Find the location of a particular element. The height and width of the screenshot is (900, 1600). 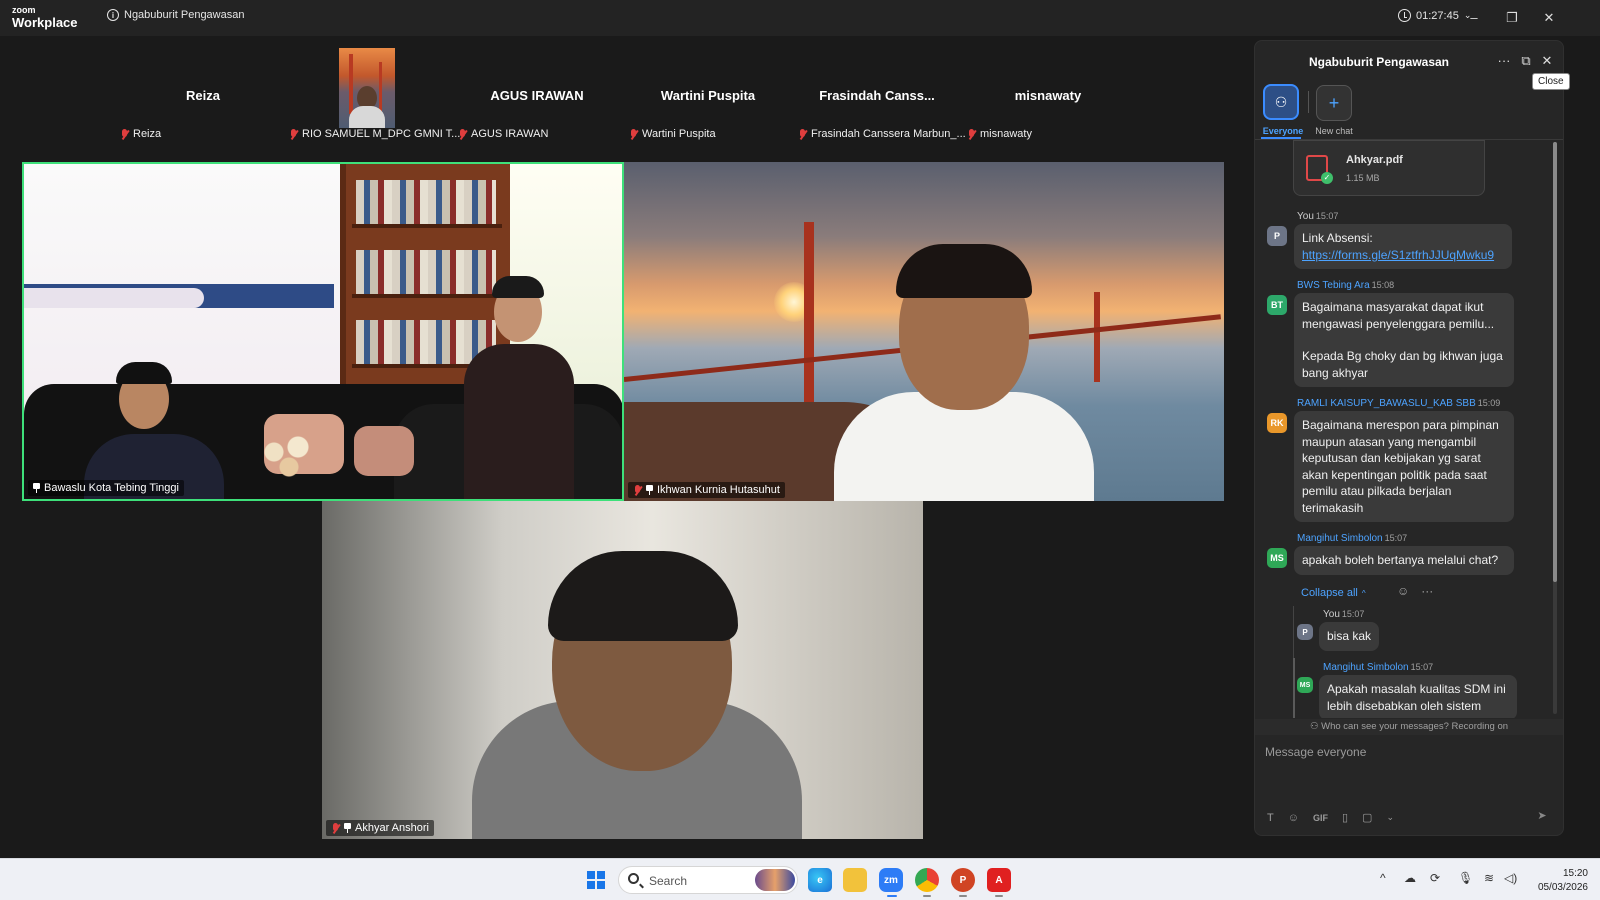

screenshot-icon: ▢ is located at coordinates (1367, 817).